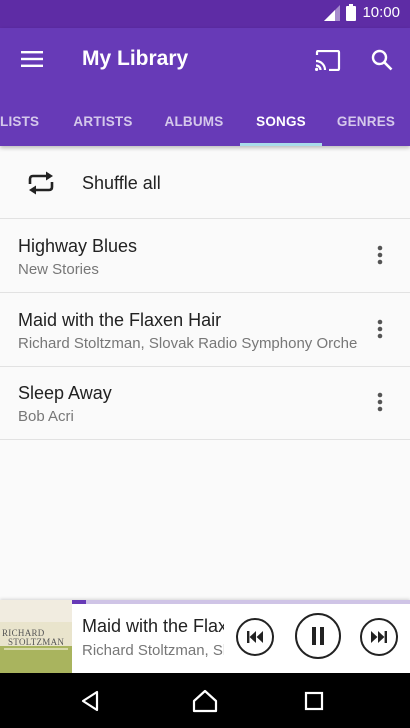  Describe the element at coordinates (36, 611) in the screenshot. I see `album-art-top` at that location.